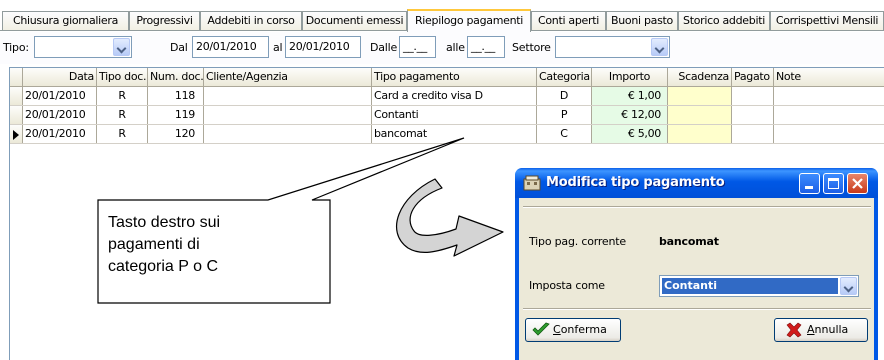  Describe the element at coordinates (541, 329) in the screenshot. I see `checkmark-icon` at that location.